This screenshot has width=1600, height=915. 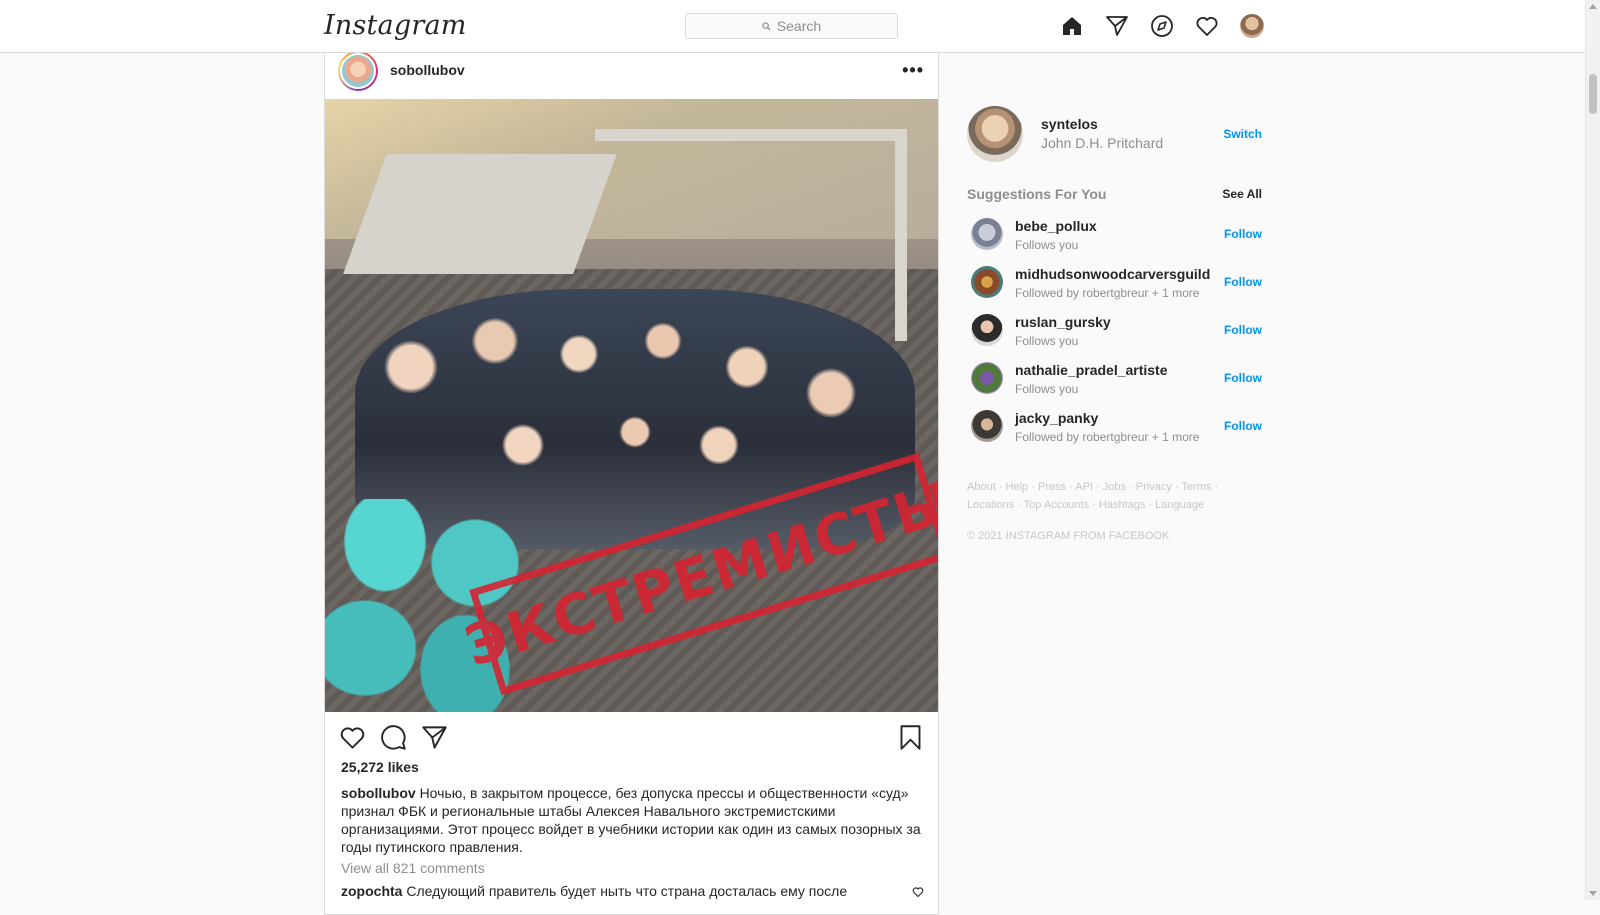 I want to click on likes-count: 25,272 likes, so click(x=380, y=767).